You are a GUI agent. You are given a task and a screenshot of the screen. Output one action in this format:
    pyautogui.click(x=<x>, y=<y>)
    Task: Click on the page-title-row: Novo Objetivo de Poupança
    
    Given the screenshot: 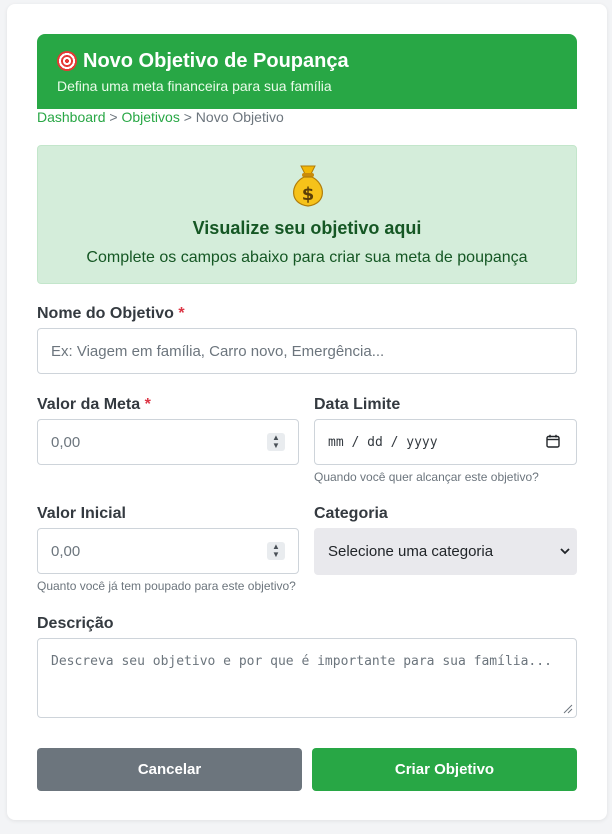 What is the action you would take?
    pyautogui.click(x=307, y=61)
    